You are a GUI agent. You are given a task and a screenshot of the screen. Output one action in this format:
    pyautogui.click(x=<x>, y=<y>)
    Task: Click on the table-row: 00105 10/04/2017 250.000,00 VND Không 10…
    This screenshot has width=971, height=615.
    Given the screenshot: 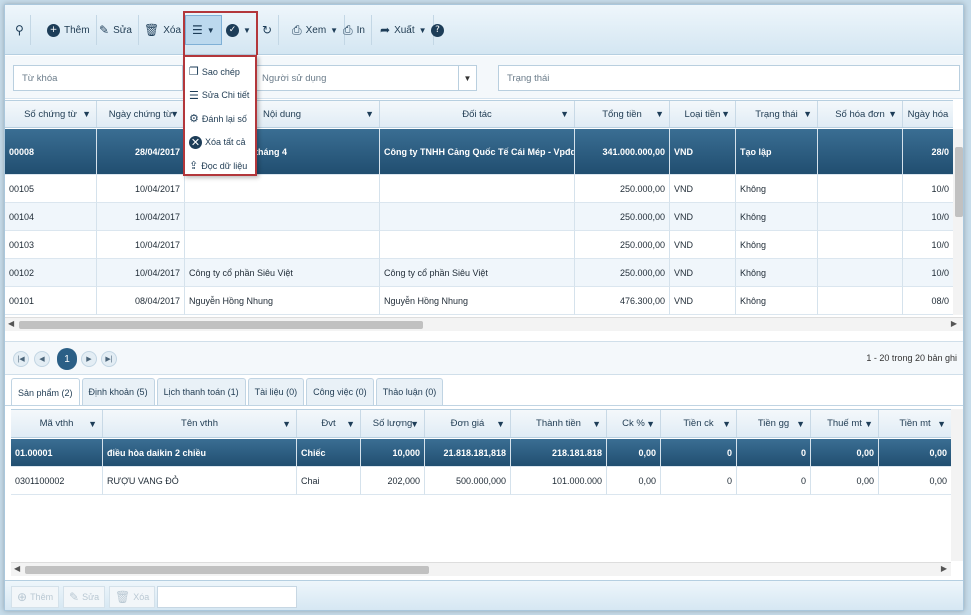 What is the action you would take?
    pyautogui.click(x=479, y=189)
    